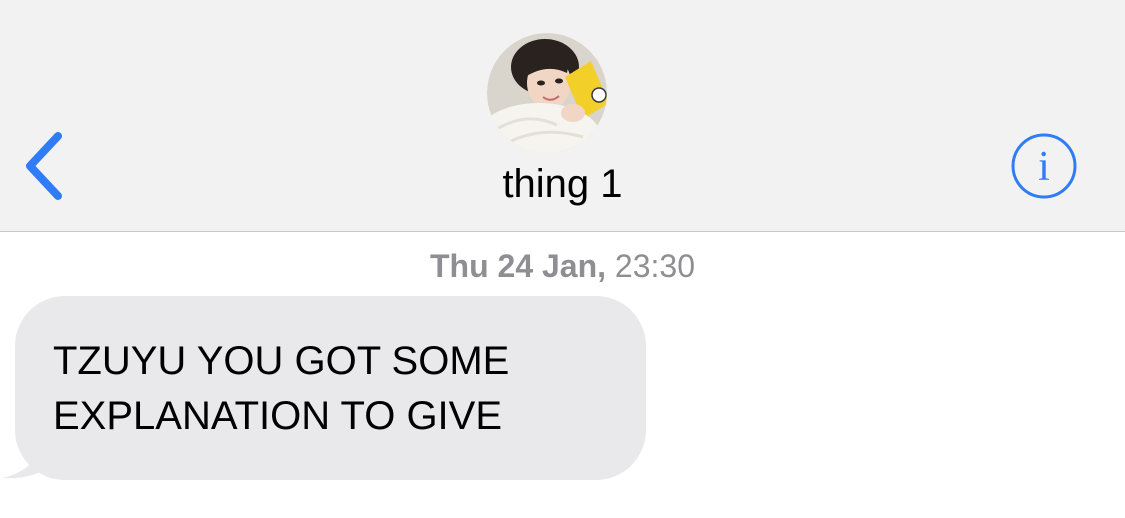 The image size is (1125, 518). What do you see at coordinates (281, 388) in the screenshot?
I see `message-text: TZUYU YOU GOT SOME EXPLANATION TO GIVE` at bounding box center [281, 388].